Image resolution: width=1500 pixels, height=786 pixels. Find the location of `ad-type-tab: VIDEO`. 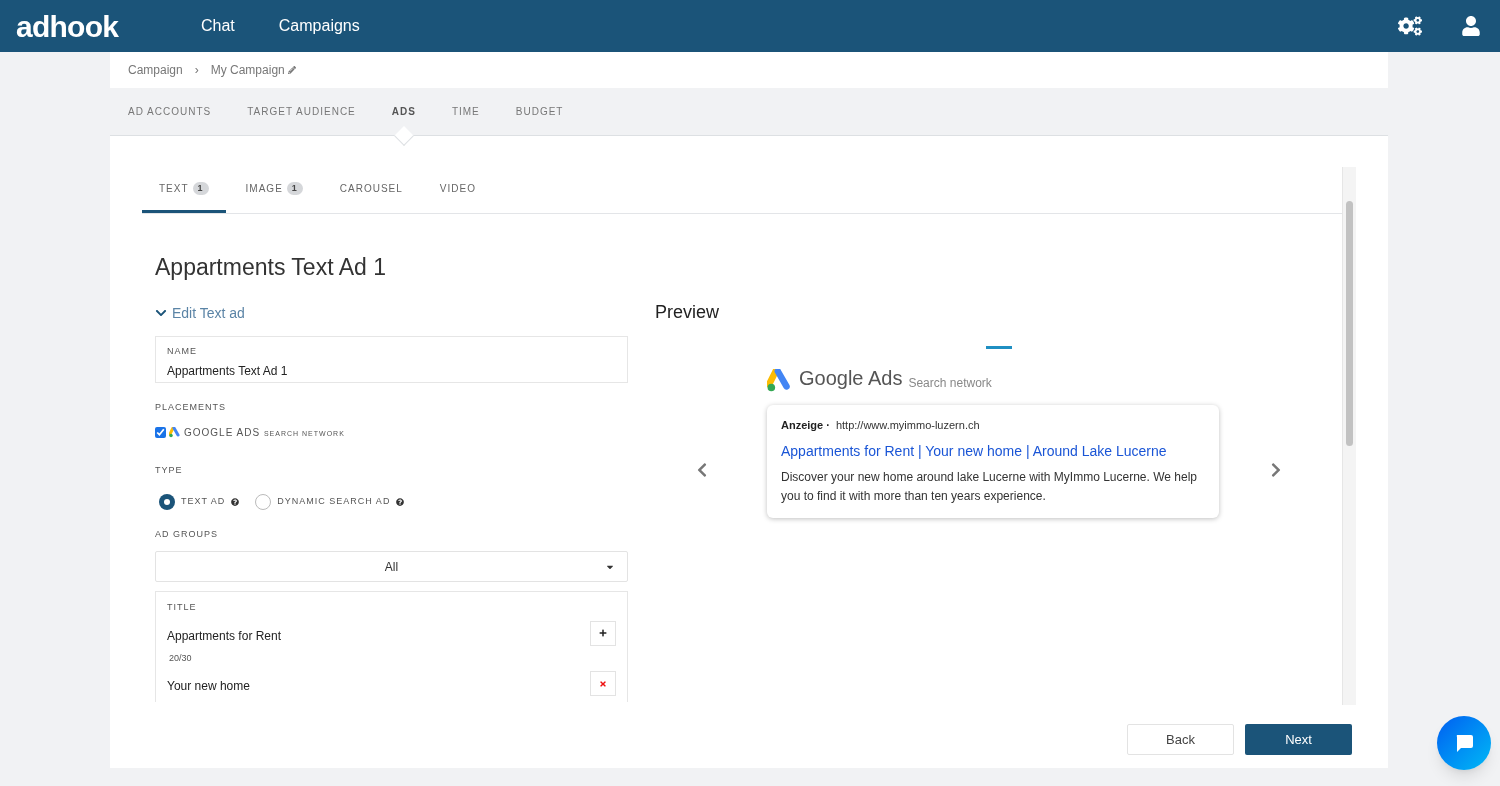

ad-type-tab: VIDEO is located at coordinates (457, 190).